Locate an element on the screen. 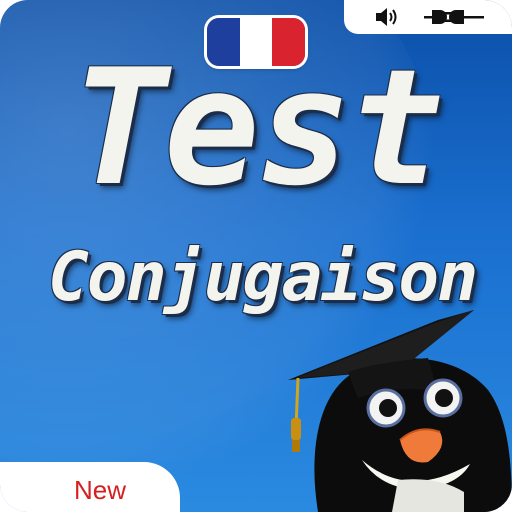 The width and height of the screenshot is (512, 512). speaker-icon is located at coordinates (386, 17).